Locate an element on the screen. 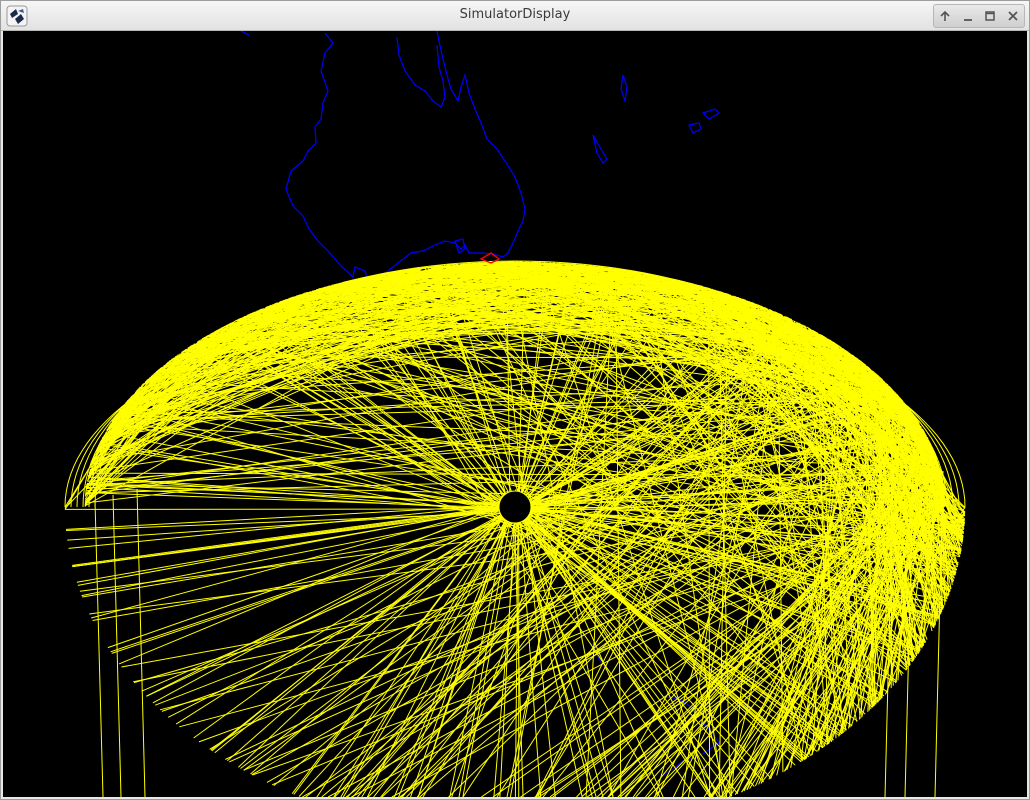 This screenshot has height=800, width=1030. maximize-button is located at coordinates (990, 16).